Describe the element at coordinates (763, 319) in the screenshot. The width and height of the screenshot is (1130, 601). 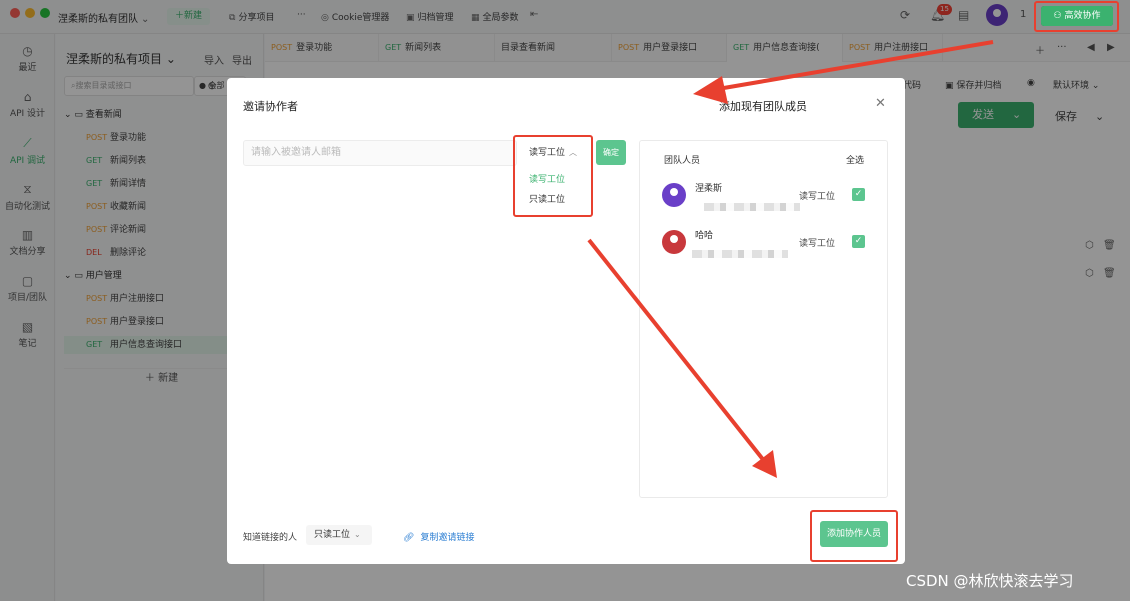
I see `team-members-panel: 团队人员 全选 涅柔斯 读写工位 ✓ 哈哈 读写工位 ✓` at that location.